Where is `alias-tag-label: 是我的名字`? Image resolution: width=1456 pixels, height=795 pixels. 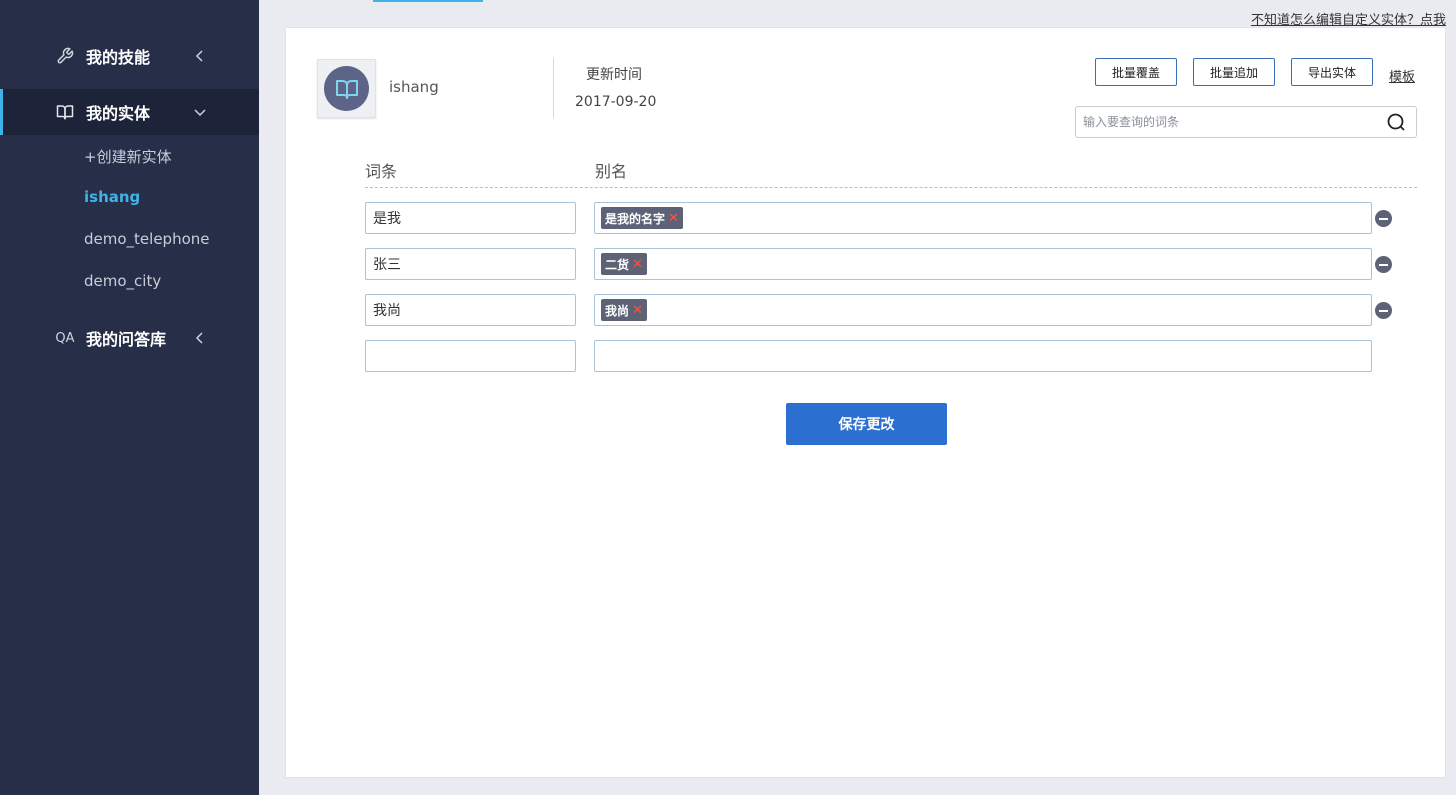
alias-tag-label: 是我的名字 is located at coordinates (635, 218).